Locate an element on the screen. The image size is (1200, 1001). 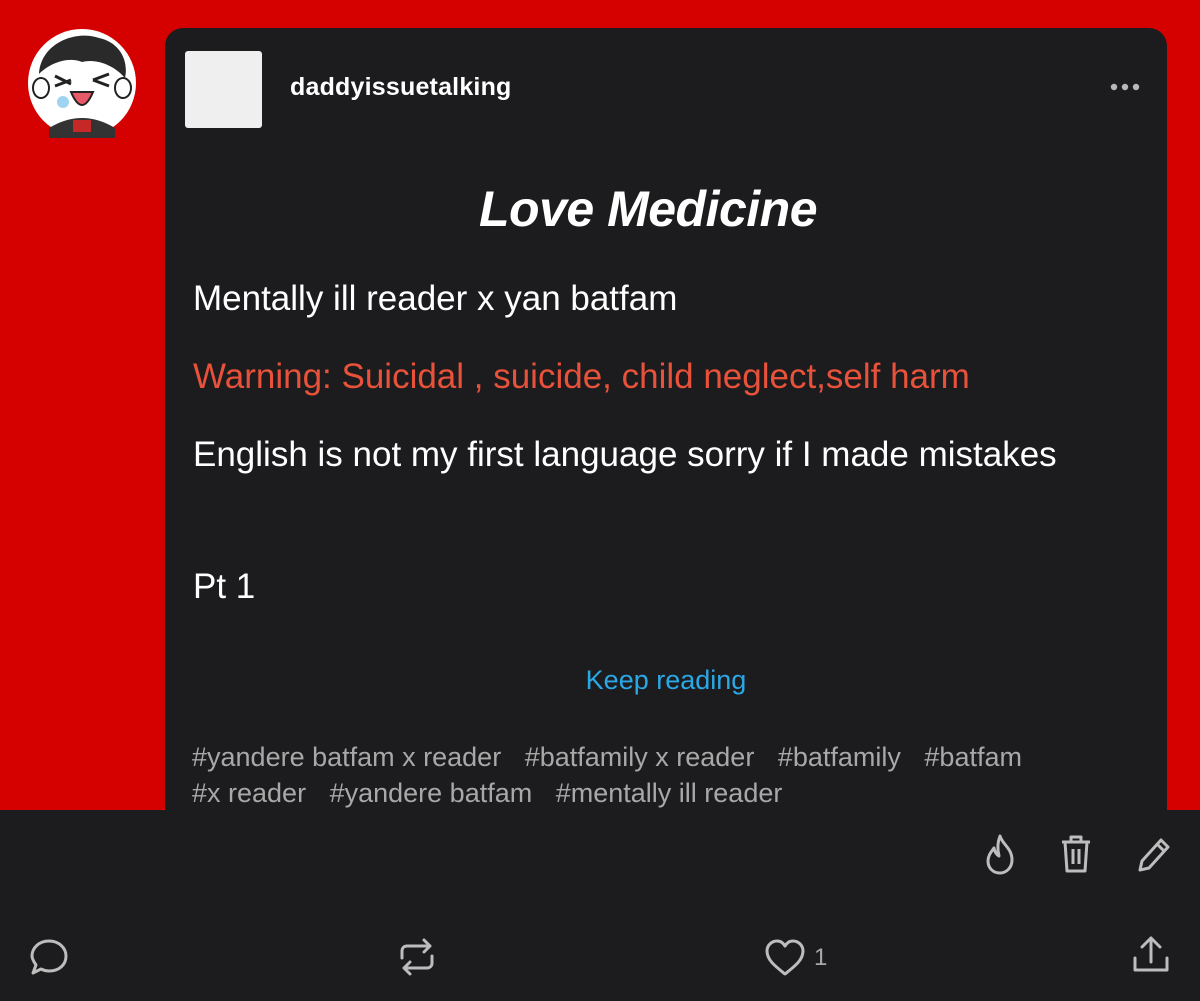
blog-avatar is located at coordinates (223, 89).